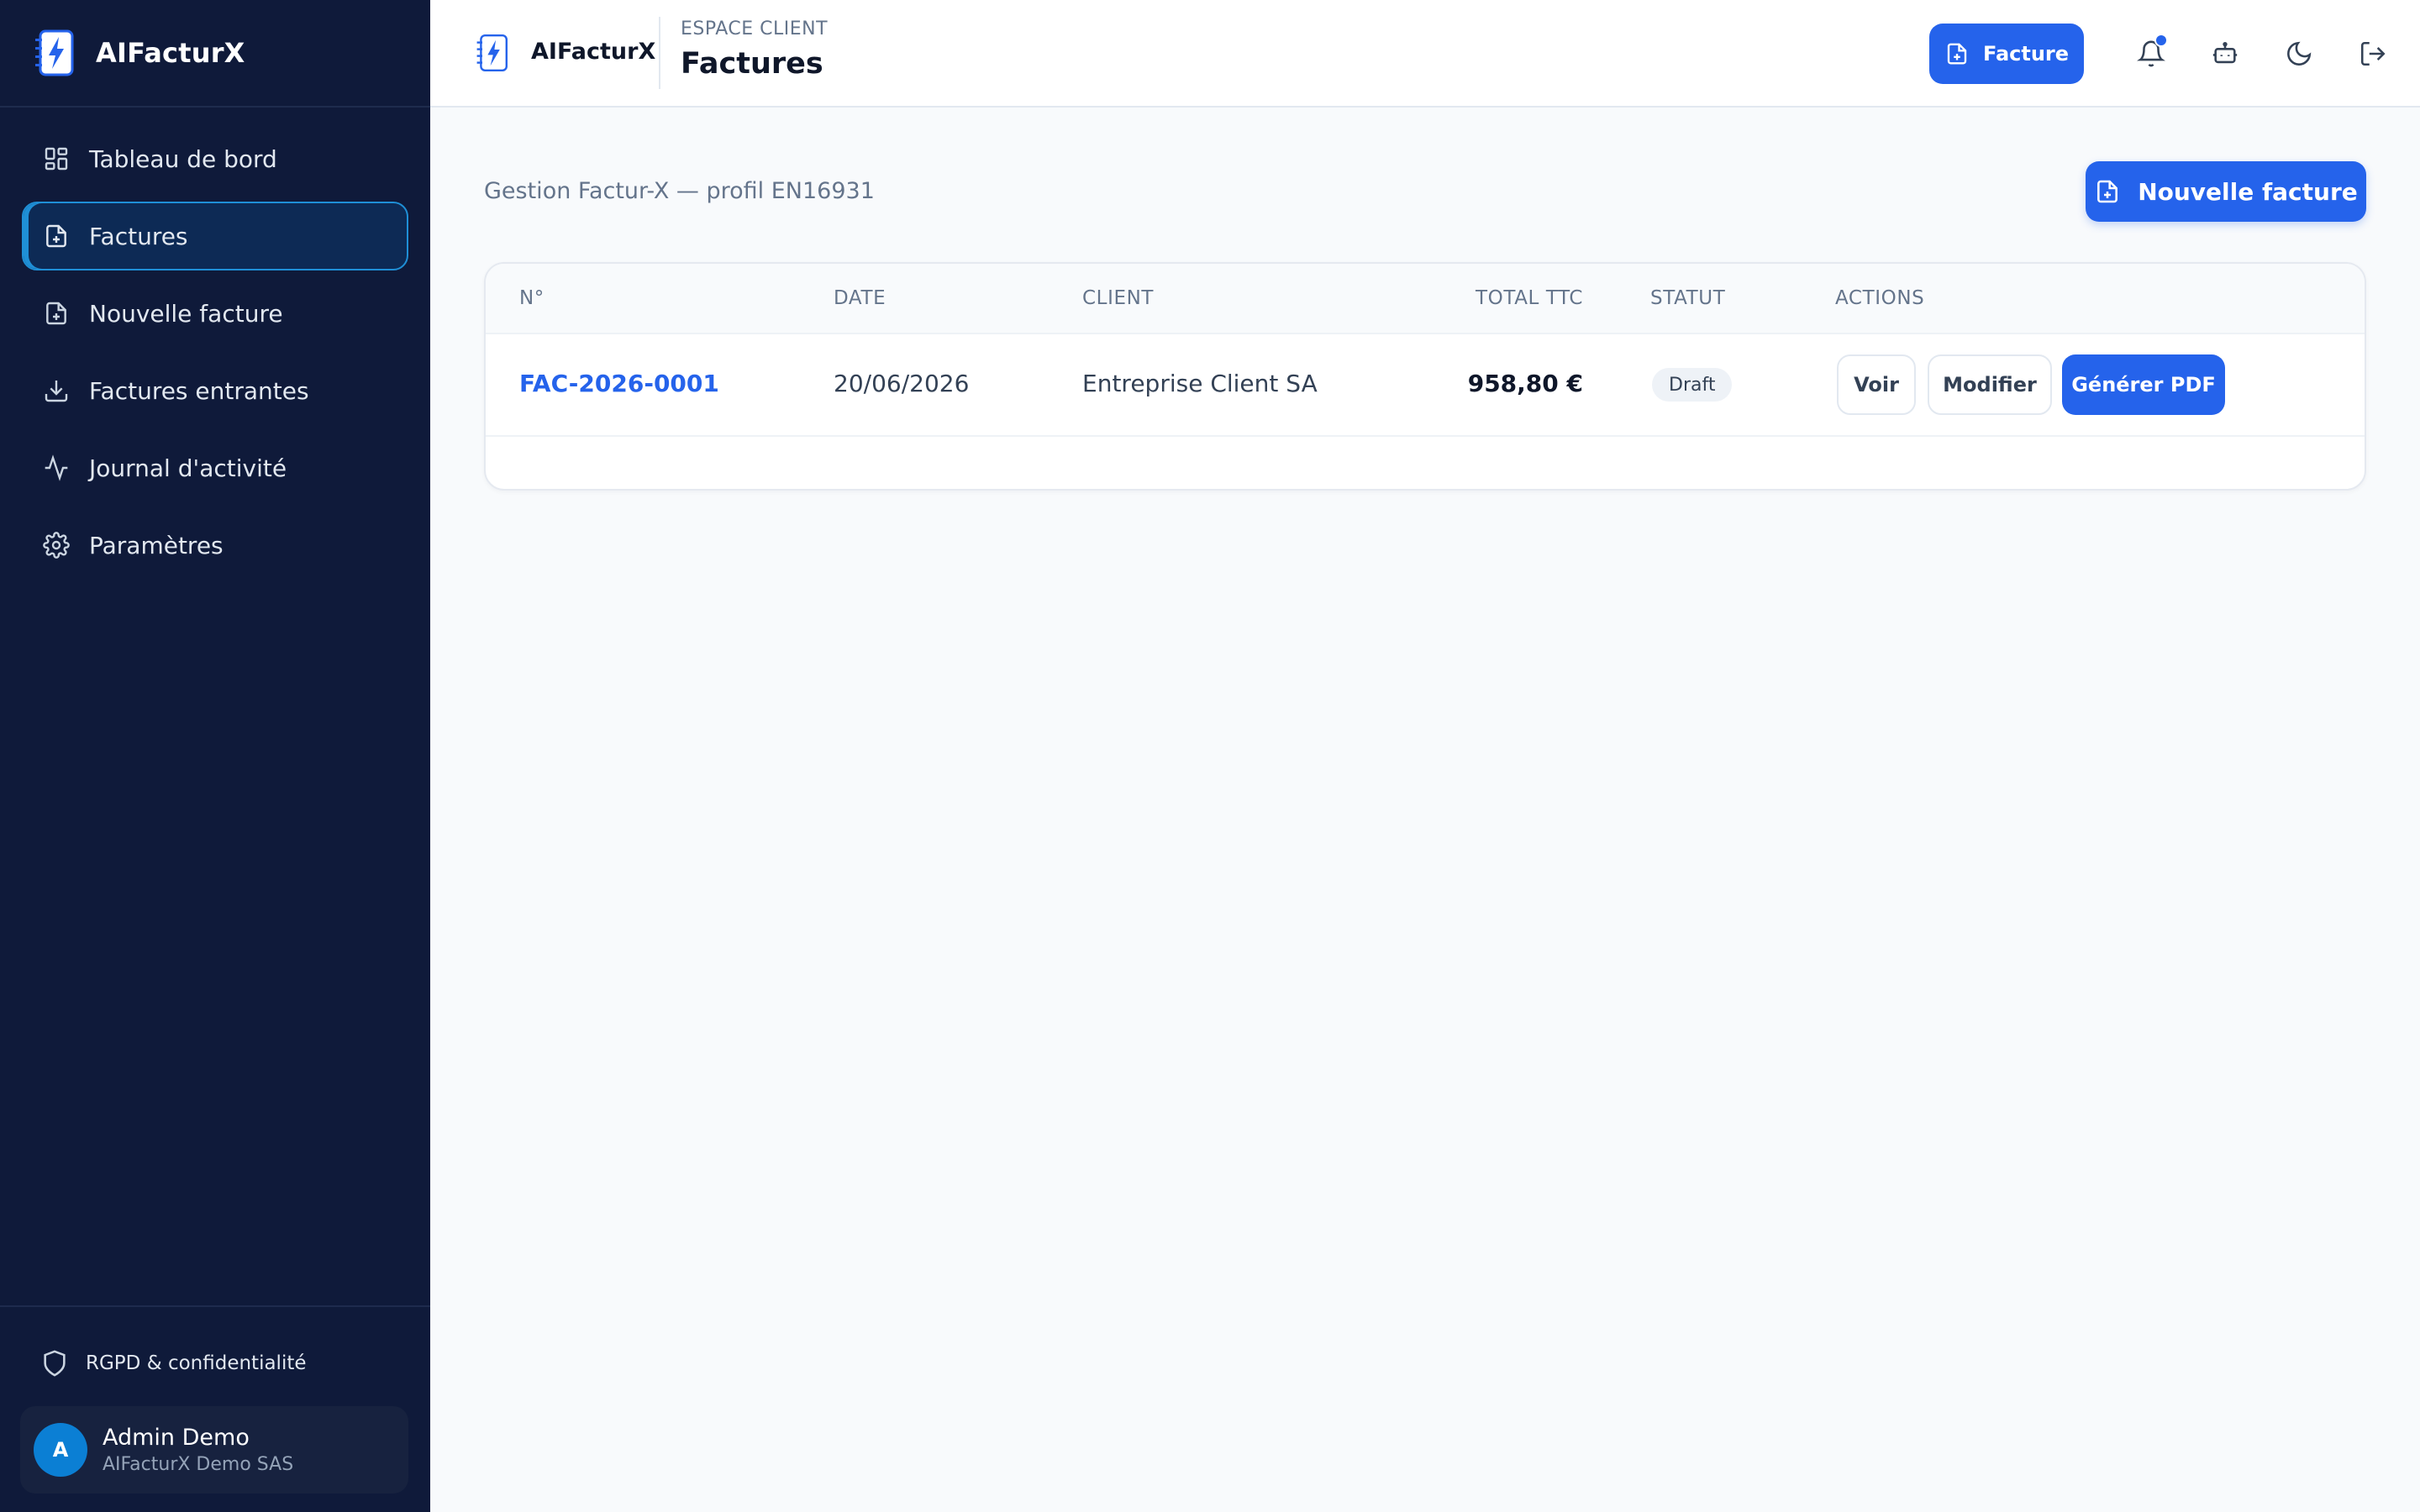  I want to click on notifications-button, so click(2151, 53).